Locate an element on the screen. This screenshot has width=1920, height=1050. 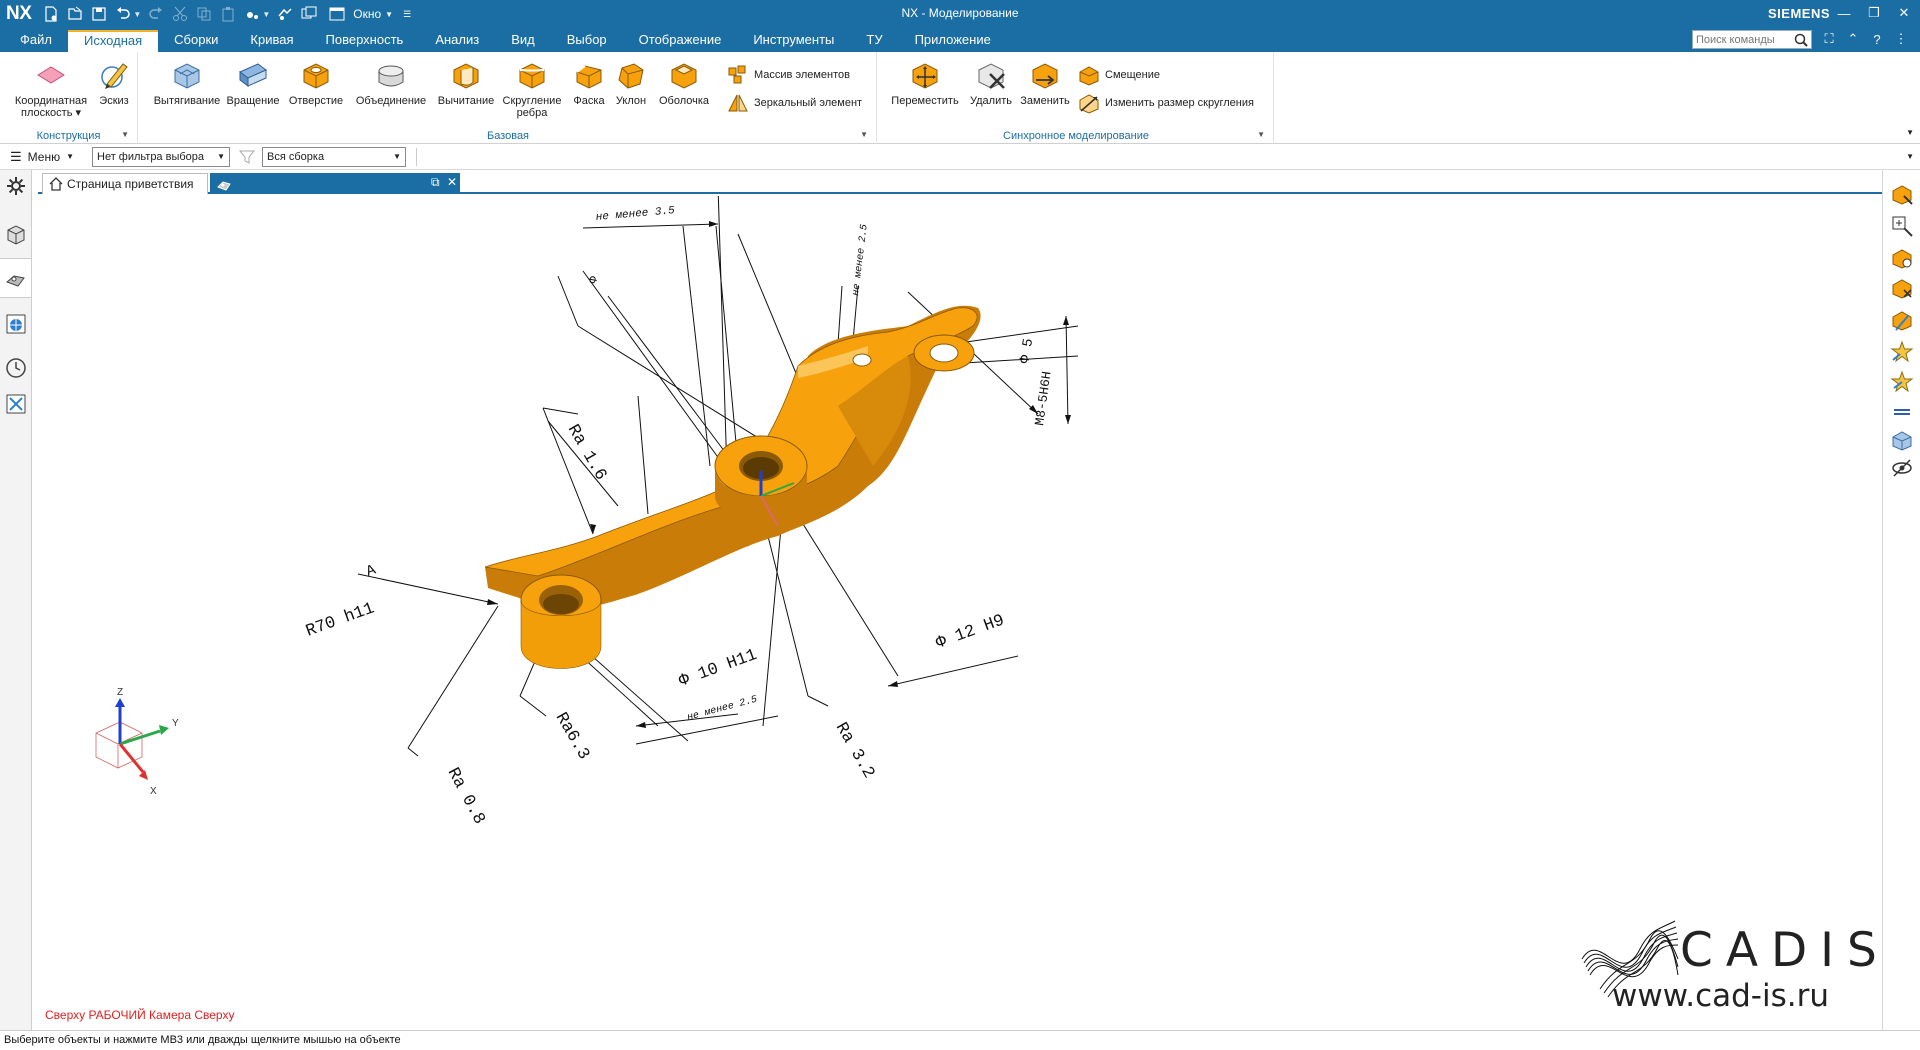
orient-view-icon is located at coordinates (1902, 194).